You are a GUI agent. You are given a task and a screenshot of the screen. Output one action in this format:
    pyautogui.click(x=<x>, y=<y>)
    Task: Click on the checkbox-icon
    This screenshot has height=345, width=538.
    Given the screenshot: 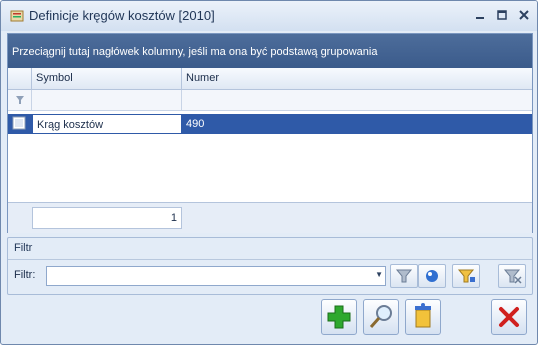 What is the action you would take?
    pyautogui.click(x=19, y=123)
    